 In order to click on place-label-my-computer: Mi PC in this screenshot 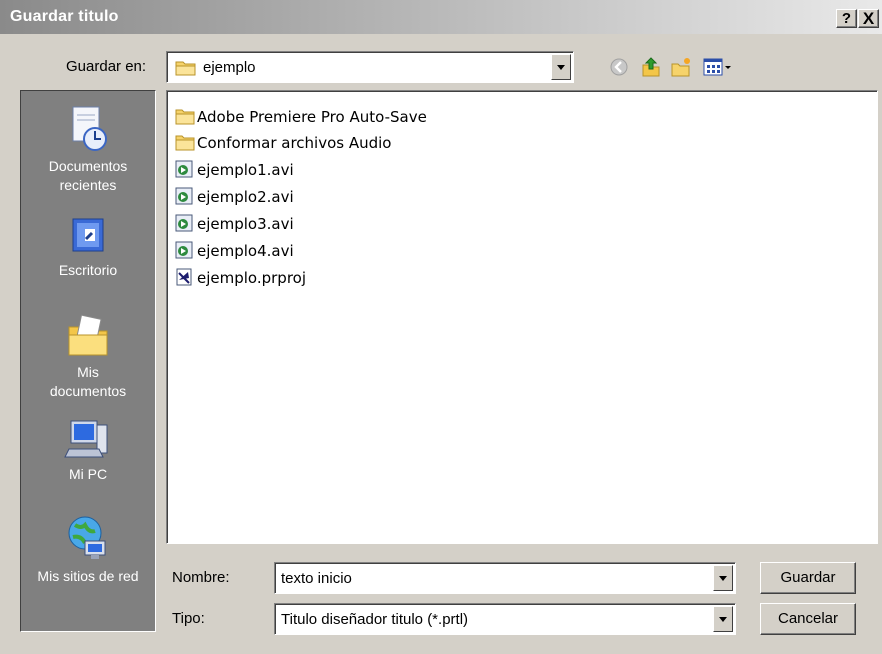, I will do `click(88, 474)`.